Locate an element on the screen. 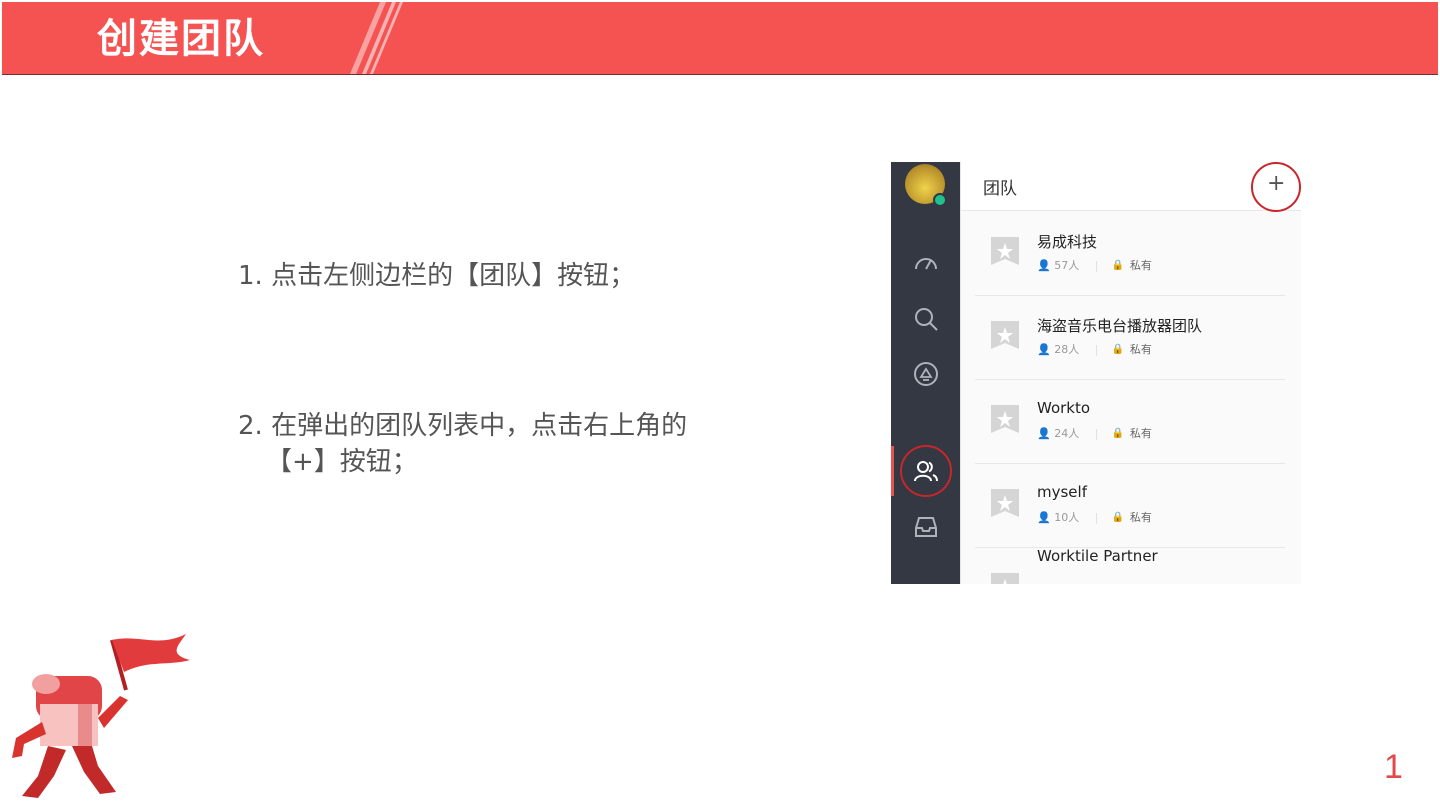 This screenshot has height=810, width=1440. team-name: 易成科技 is located at coordinates (1067, 242).